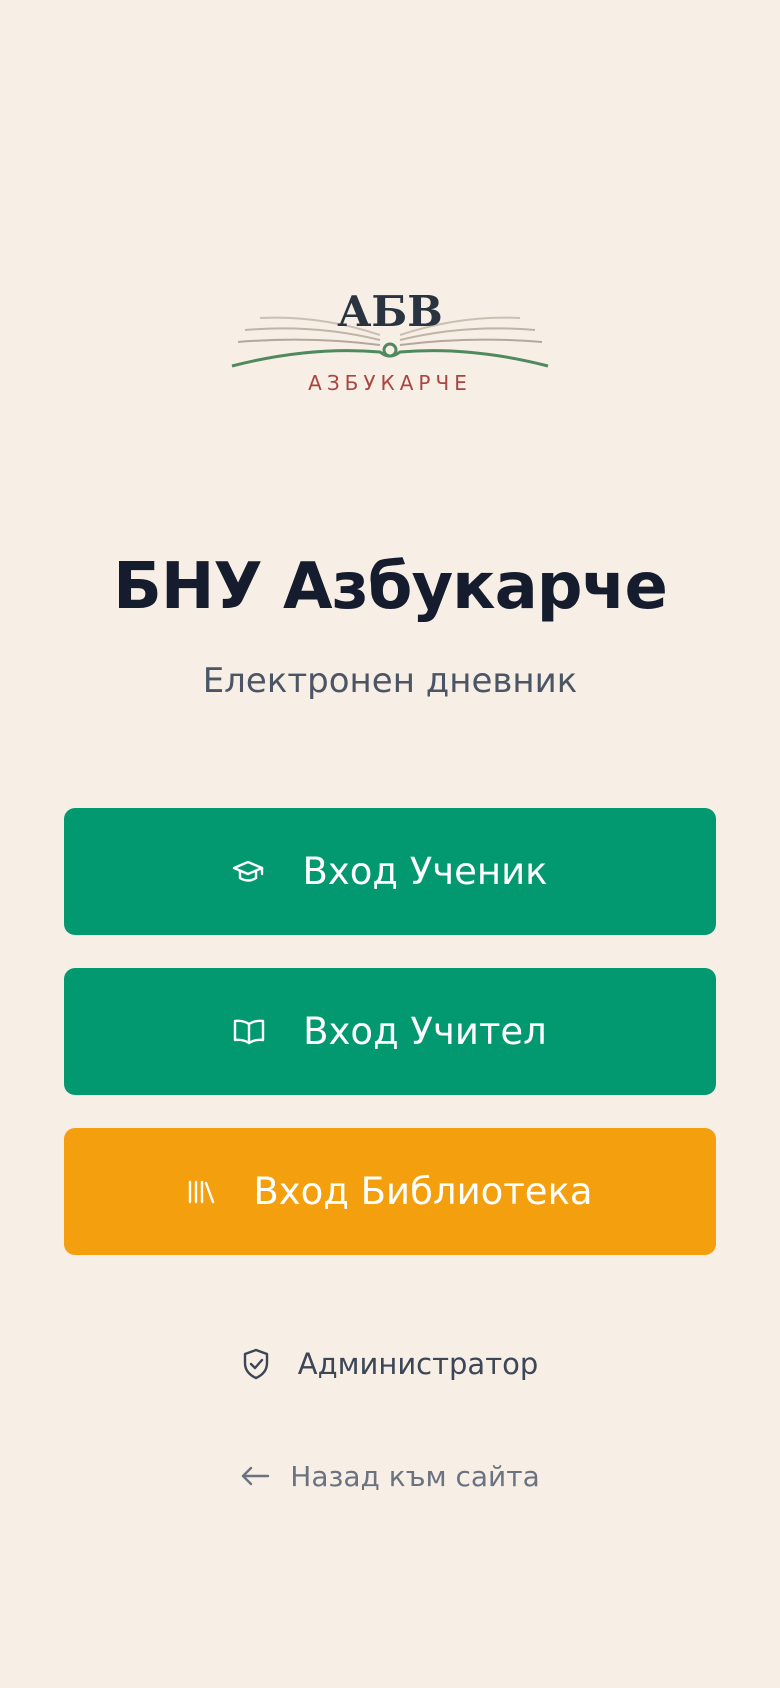  What do you see at coordinates (390, 681) in the screenshot?
I see `page-subtitle: Електронен дневник` at bounding box center [390, 681].